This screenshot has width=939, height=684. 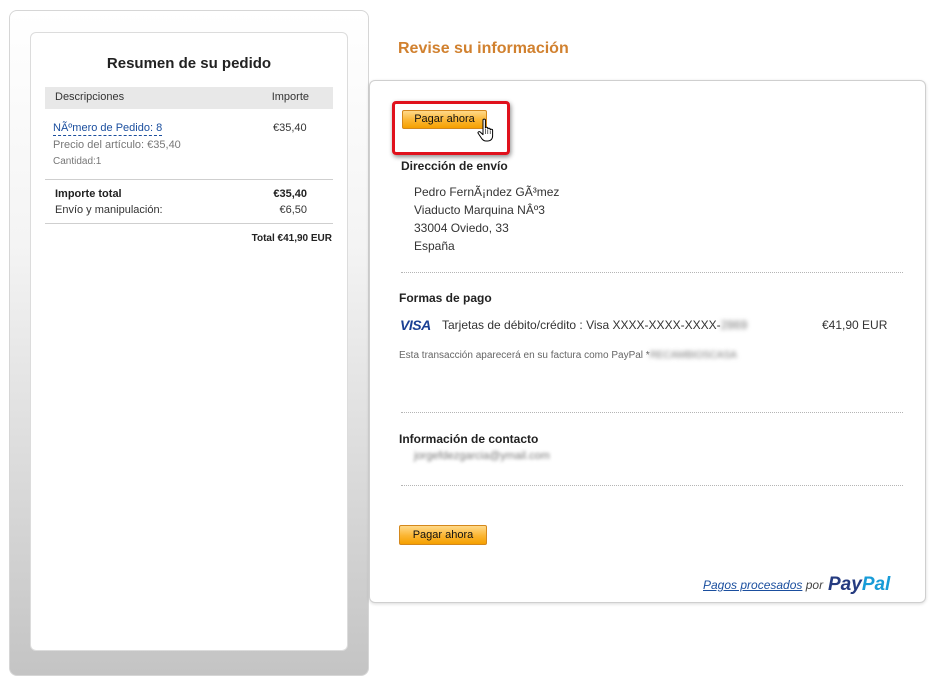 I want to click on summary-header-row: Descripciones Importe, so click(x=189, y=98).